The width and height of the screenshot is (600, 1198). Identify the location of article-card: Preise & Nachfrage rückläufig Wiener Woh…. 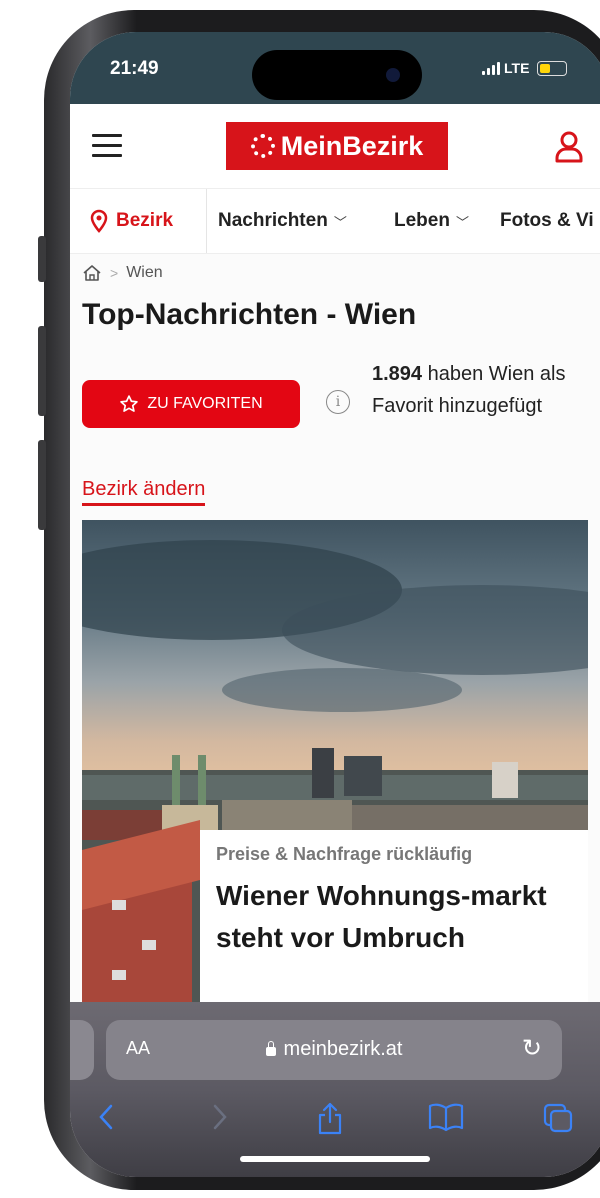
(394, 920).